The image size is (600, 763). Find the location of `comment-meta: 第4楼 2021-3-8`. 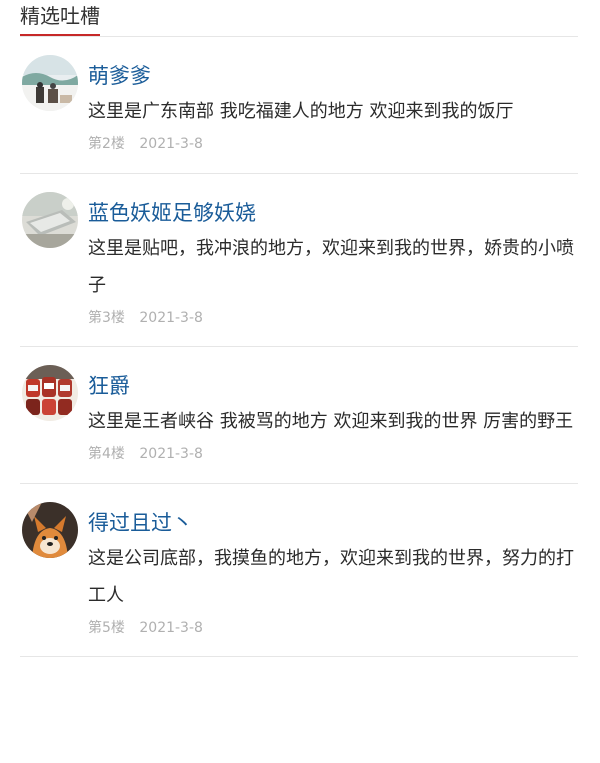

comment-meta: 第4楼 2021-3-8 is located at coordinates (333, 454).